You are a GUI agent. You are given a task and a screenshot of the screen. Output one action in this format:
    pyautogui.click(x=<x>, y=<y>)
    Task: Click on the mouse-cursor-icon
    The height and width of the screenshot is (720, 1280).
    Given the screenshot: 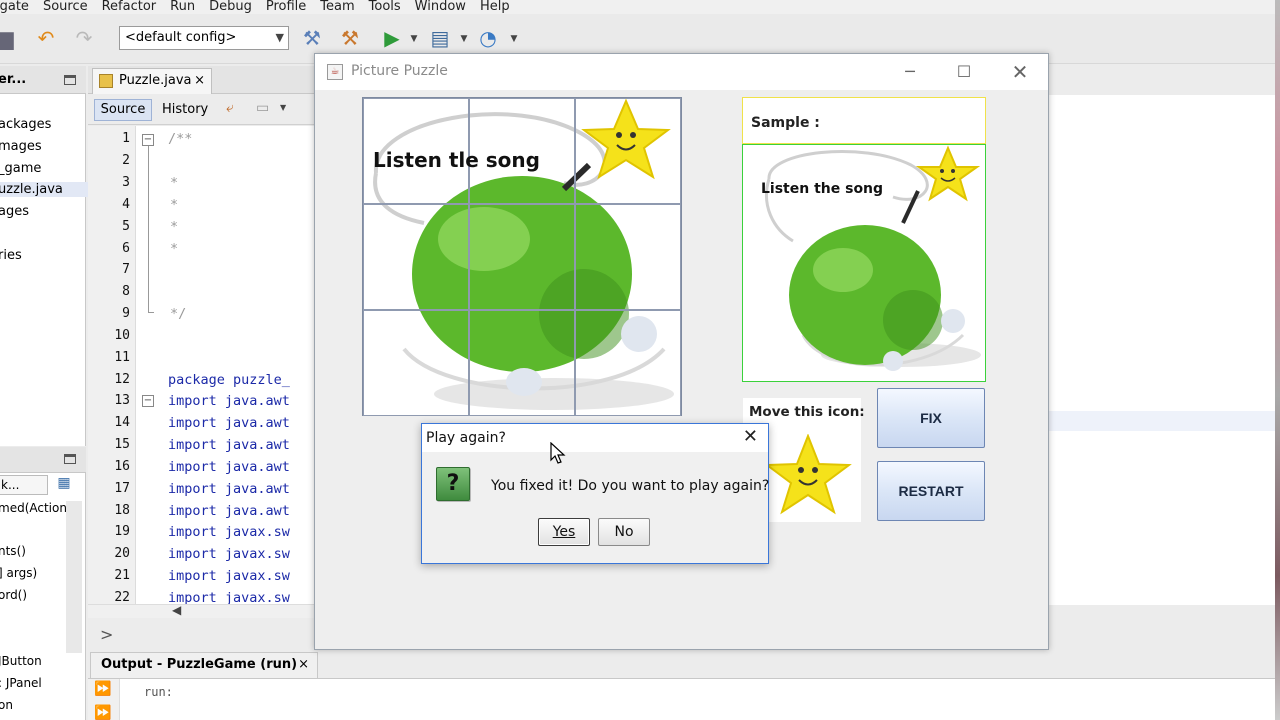 What is the action you would take?
    pyautogui.click(x=558, y=453)
    